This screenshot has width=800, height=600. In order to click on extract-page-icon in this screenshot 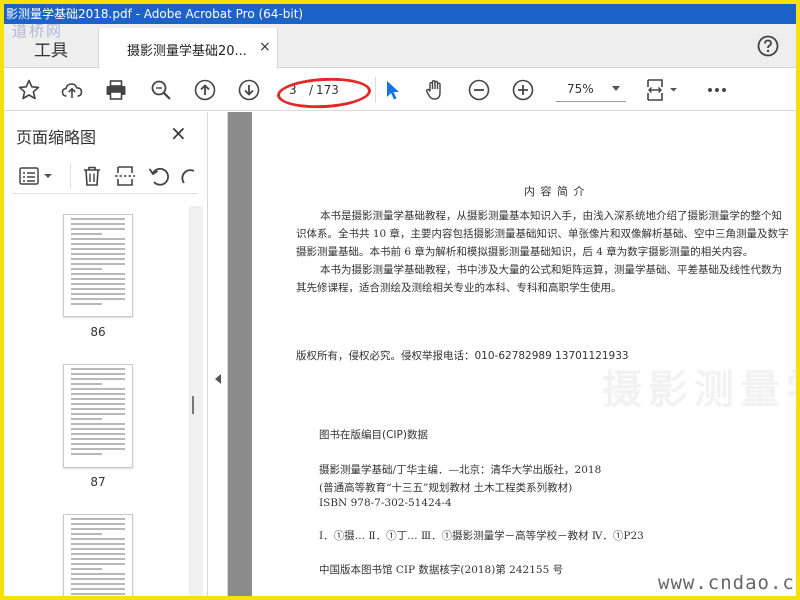, I will do `click(125, 176)`.